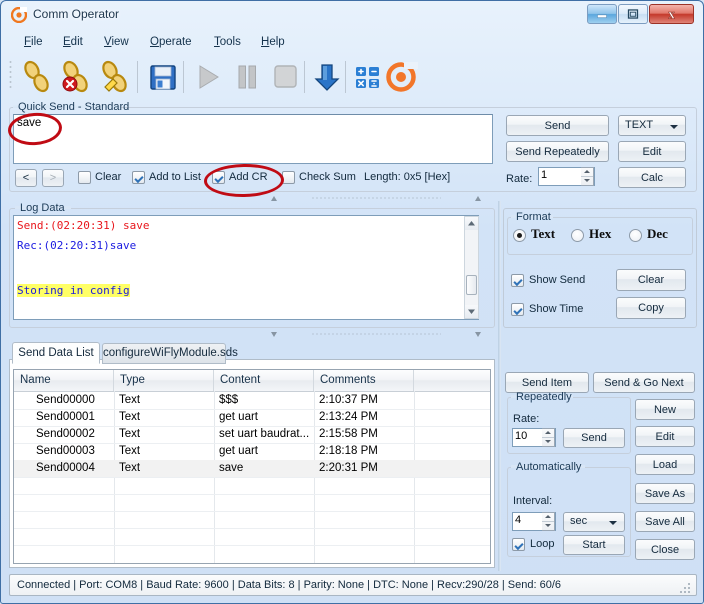  What do you see at coordinates (518, 544) in the screenshot?
I see `loop-checkbox` at bounding box center [518, 544].